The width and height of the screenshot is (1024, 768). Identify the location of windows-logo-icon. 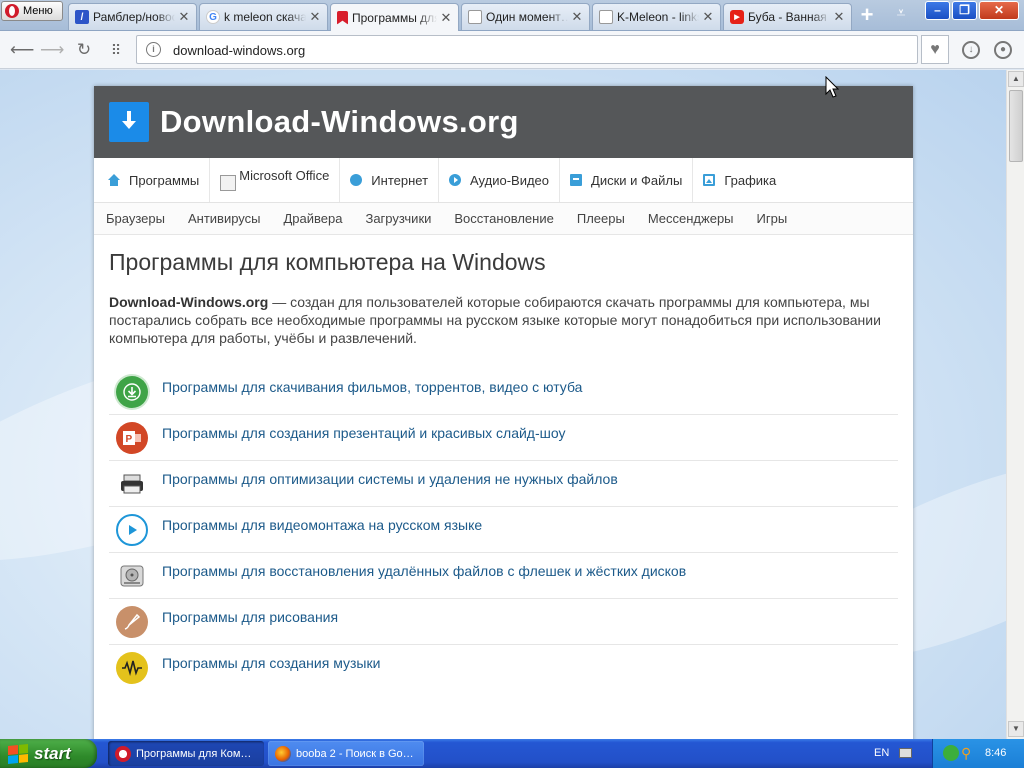
(18, 753).